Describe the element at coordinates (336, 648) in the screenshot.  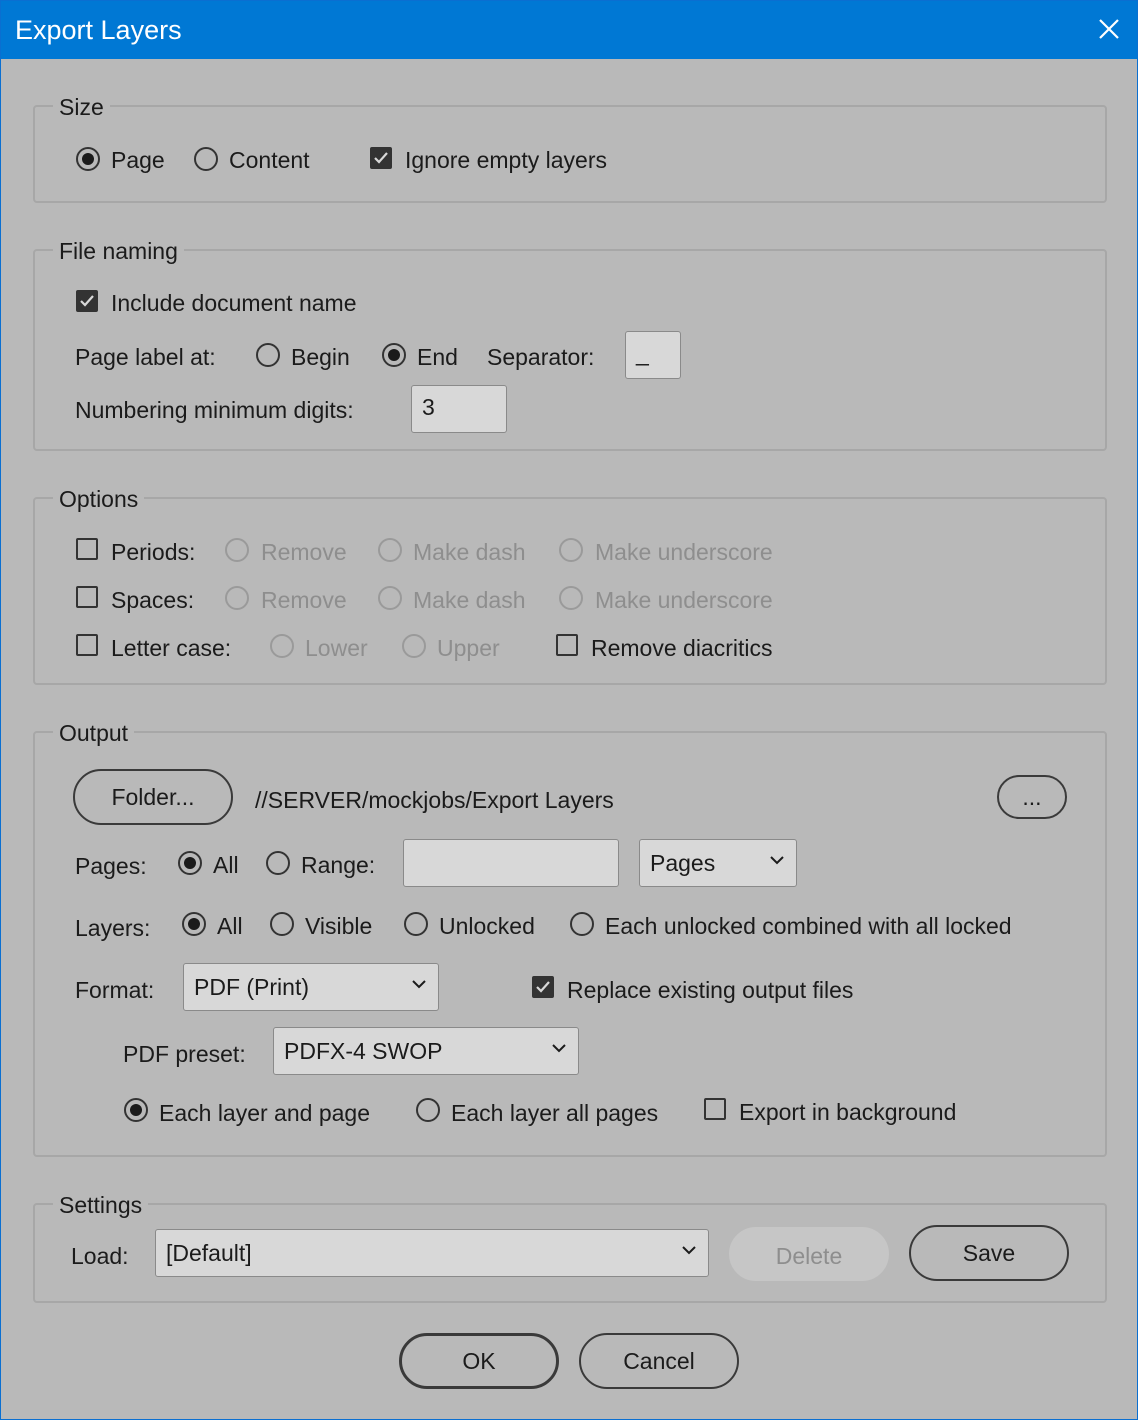
I see `lower-label: Lower` at that location.